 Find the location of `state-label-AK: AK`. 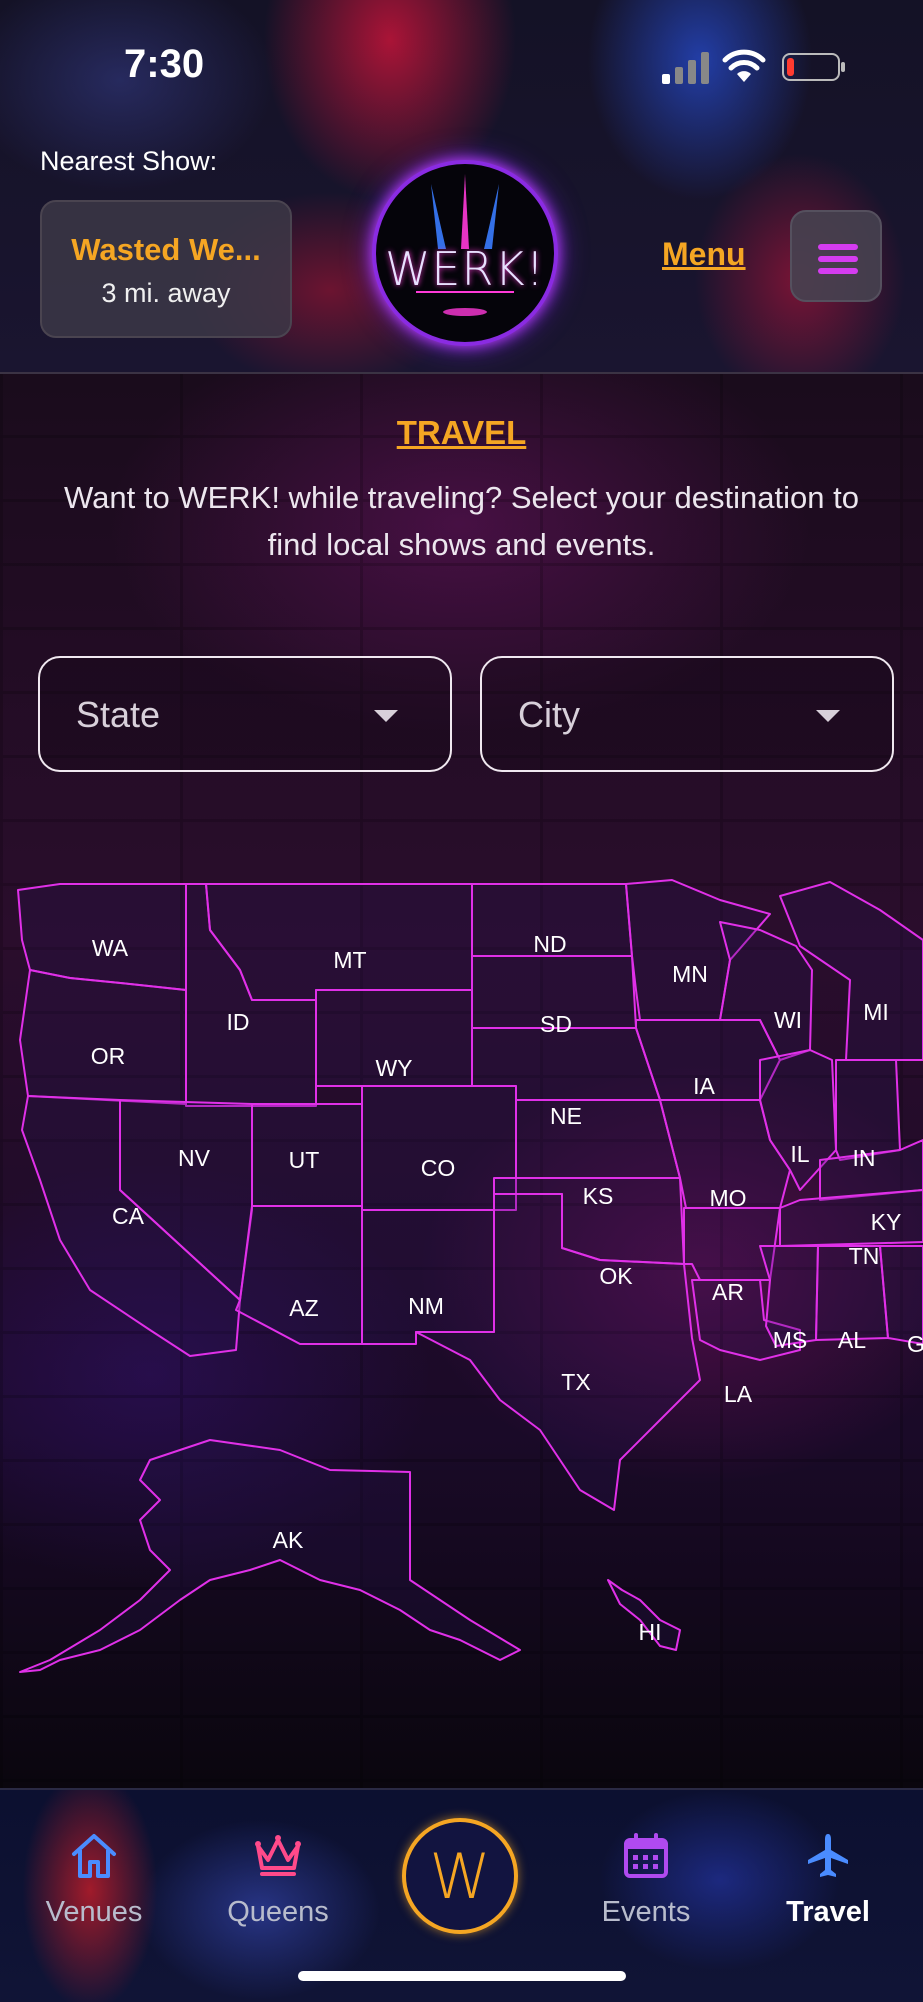

state-label-AK: AK is located at coordinates (288, 1540).